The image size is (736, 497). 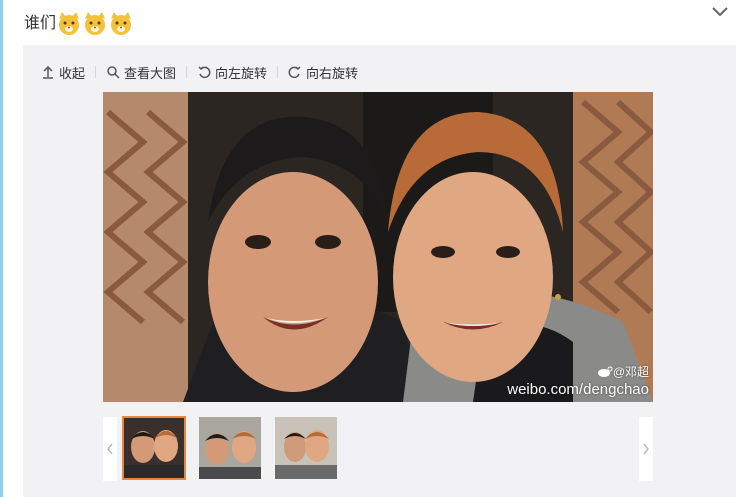 I want to click on chevron-down-icon, so click(x=720, y=12).